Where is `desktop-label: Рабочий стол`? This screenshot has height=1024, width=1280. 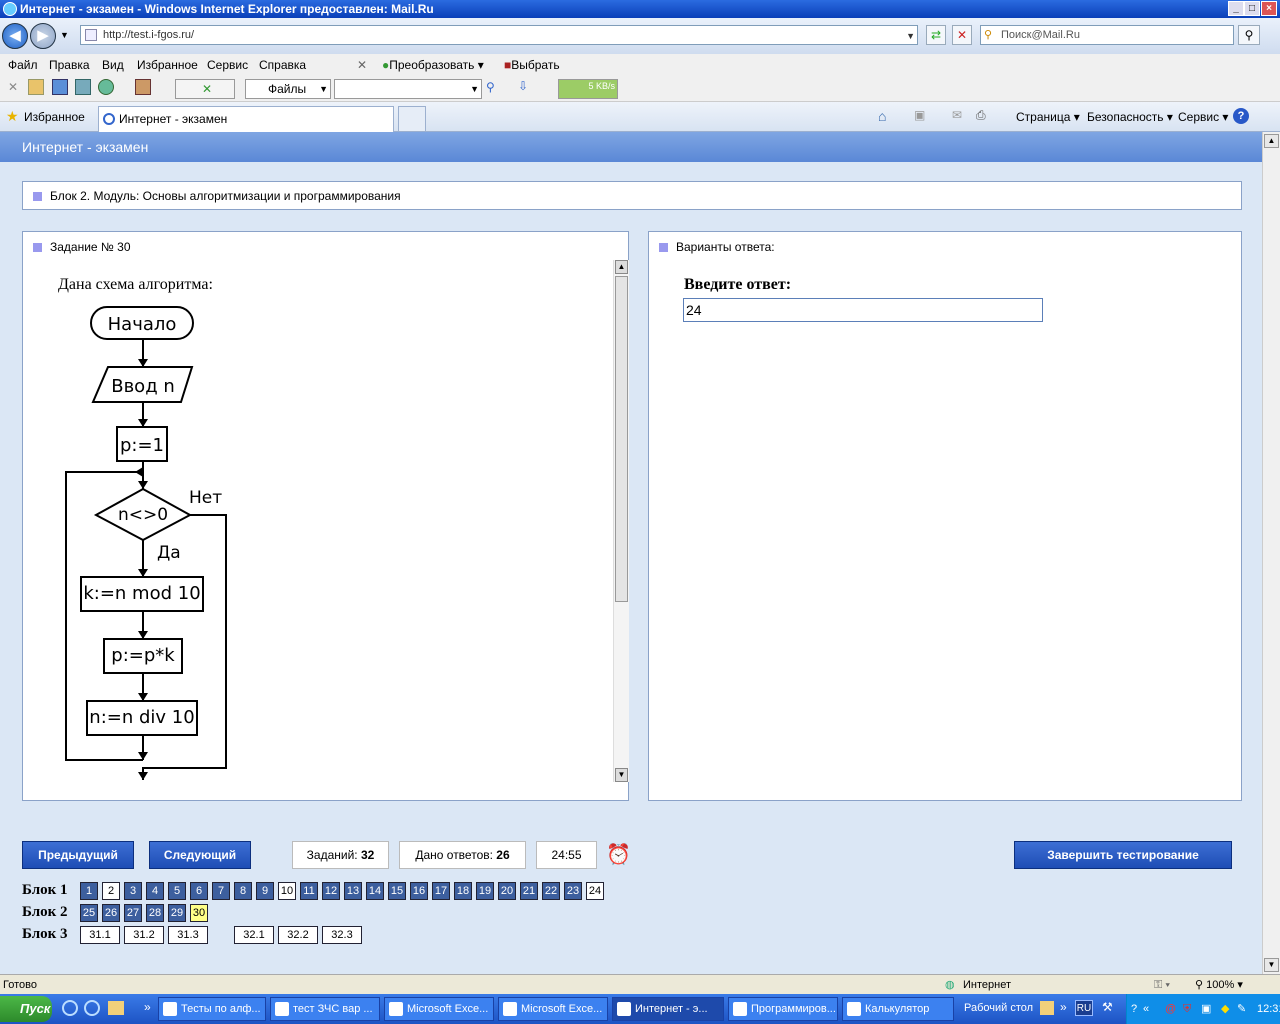
desktop-label: Рабочий стол is located at coordinates (998, 1008).